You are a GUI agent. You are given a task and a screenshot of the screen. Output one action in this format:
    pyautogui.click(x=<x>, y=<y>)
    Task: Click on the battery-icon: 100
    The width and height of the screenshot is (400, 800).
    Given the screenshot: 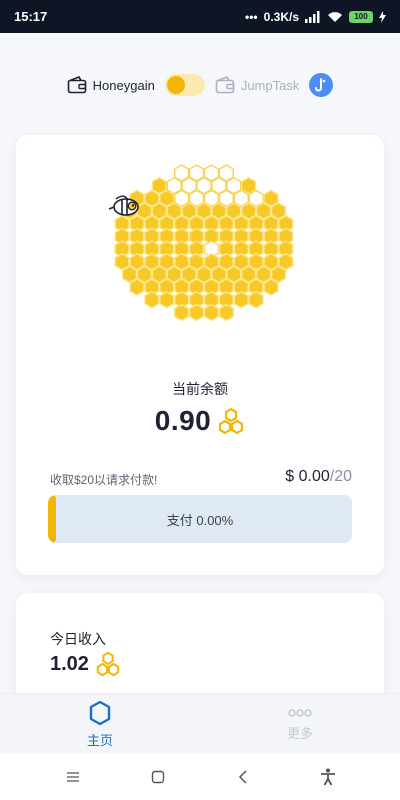 What is the action you would take?
    pyautogui.click(x=361, y=16)
    